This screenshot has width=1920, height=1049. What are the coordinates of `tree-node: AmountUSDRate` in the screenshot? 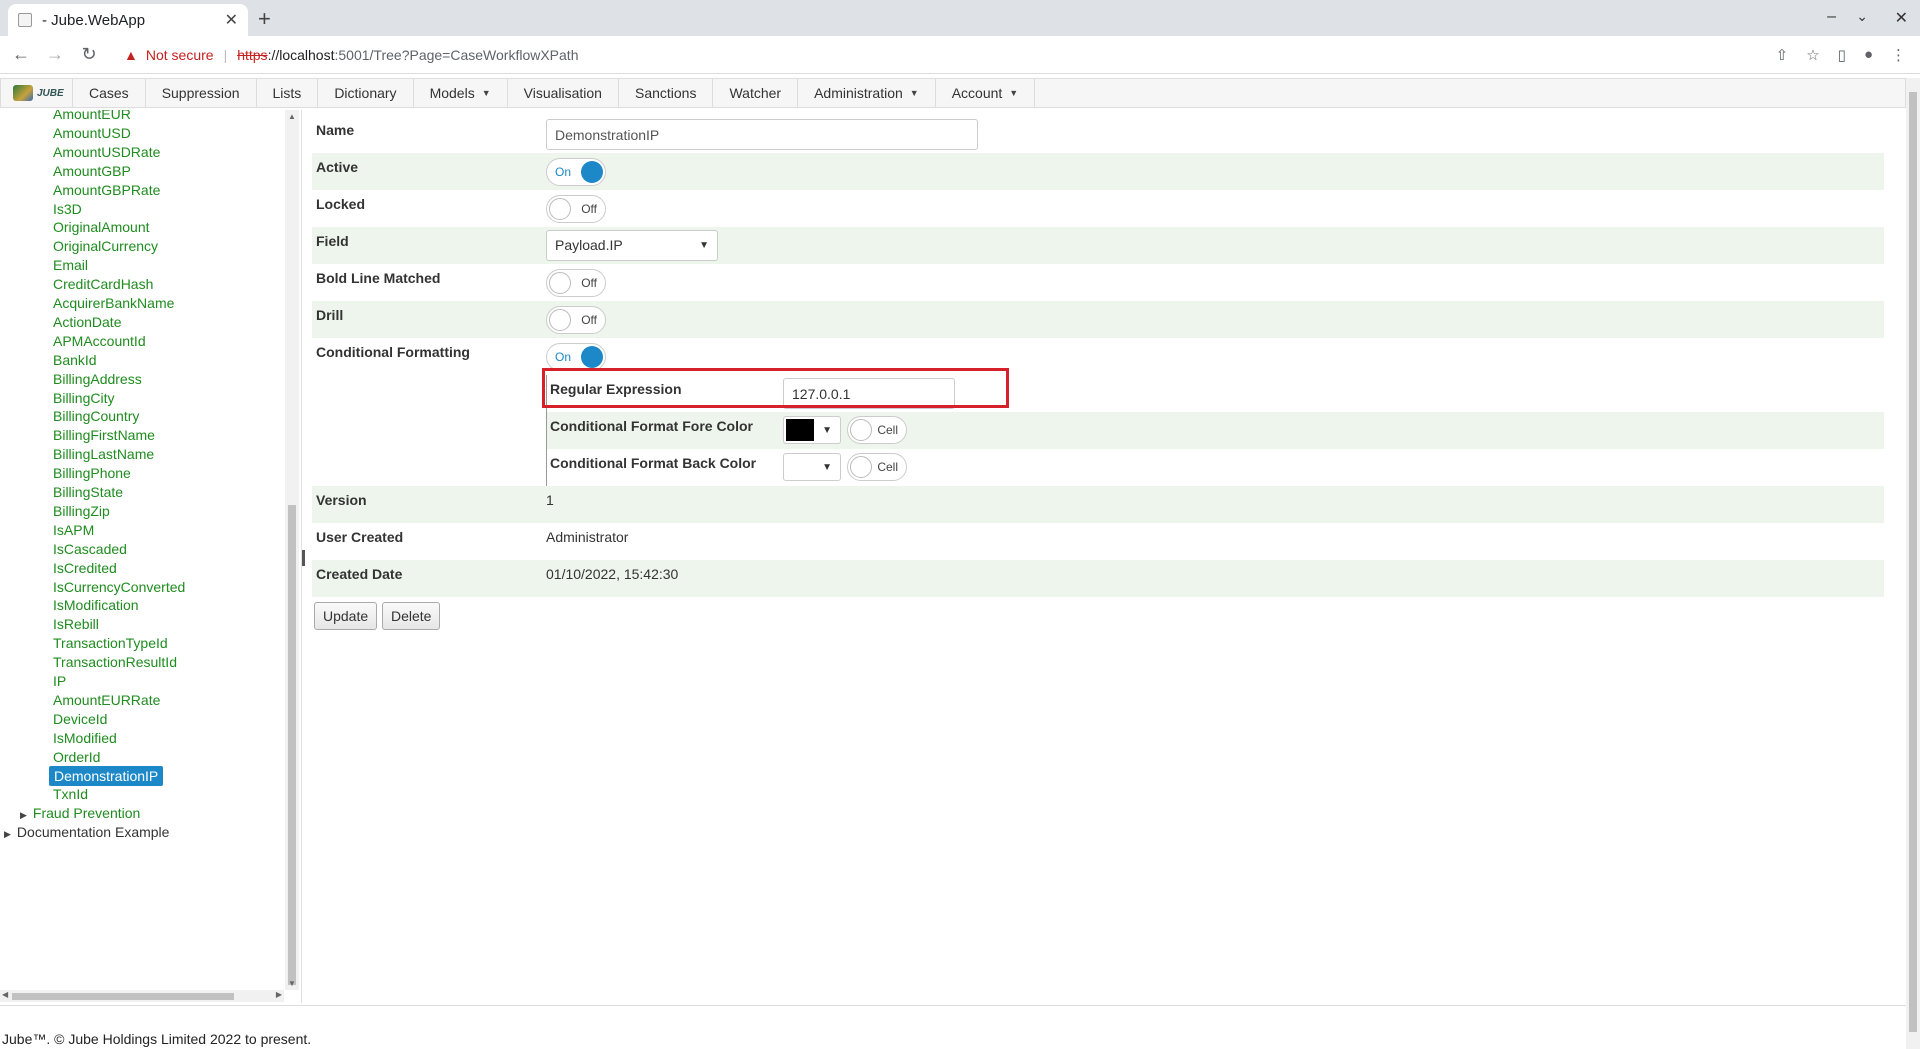 It's located at (106, 152).